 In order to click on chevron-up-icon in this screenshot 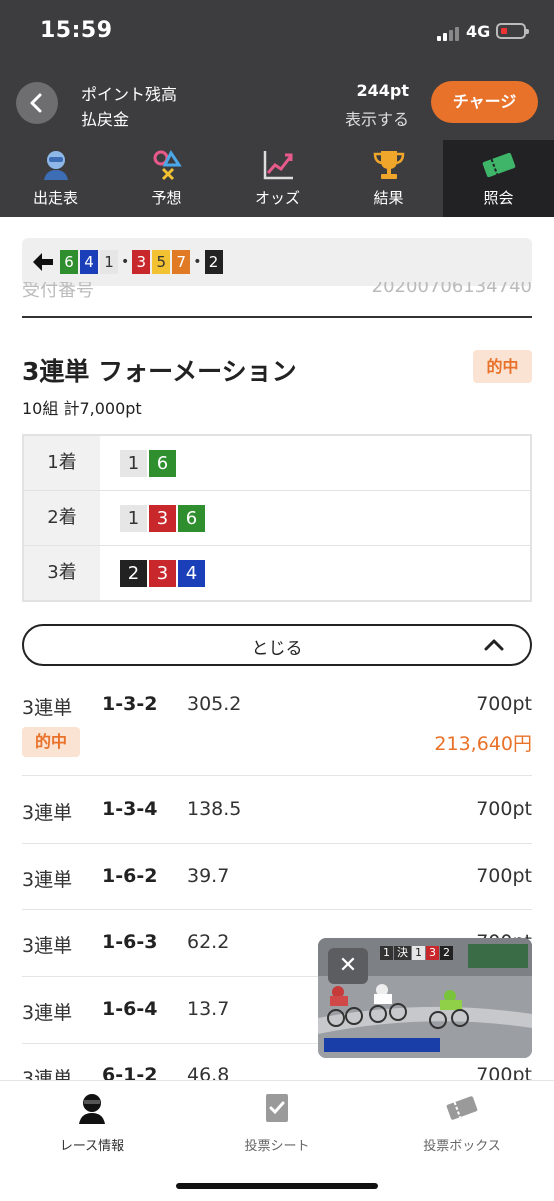, I will do `click(494, 645)`.